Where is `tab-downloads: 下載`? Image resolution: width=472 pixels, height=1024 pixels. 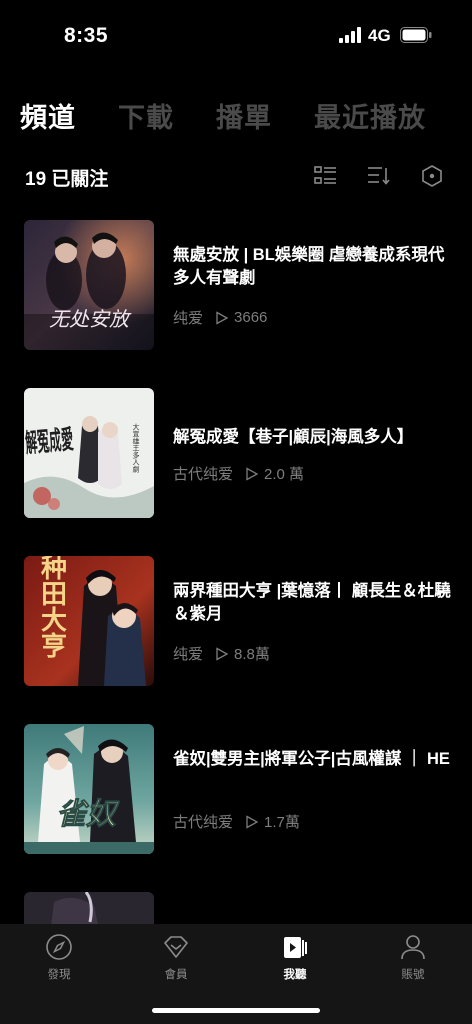 tab-downloads: 下載 is located at coordinates (146, 115).